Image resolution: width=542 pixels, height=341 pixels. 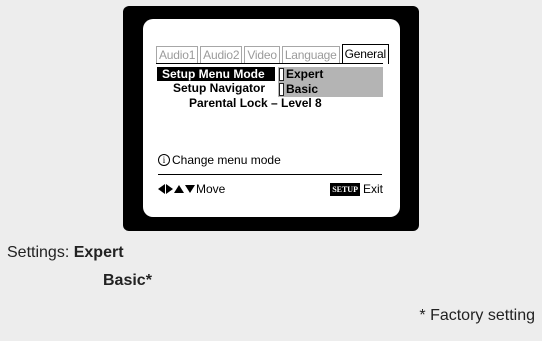 What do you see at coordinates (177, 54) in the screenshot?
I see `tab-audio1: Audio1` at bounding box center [177, 54].